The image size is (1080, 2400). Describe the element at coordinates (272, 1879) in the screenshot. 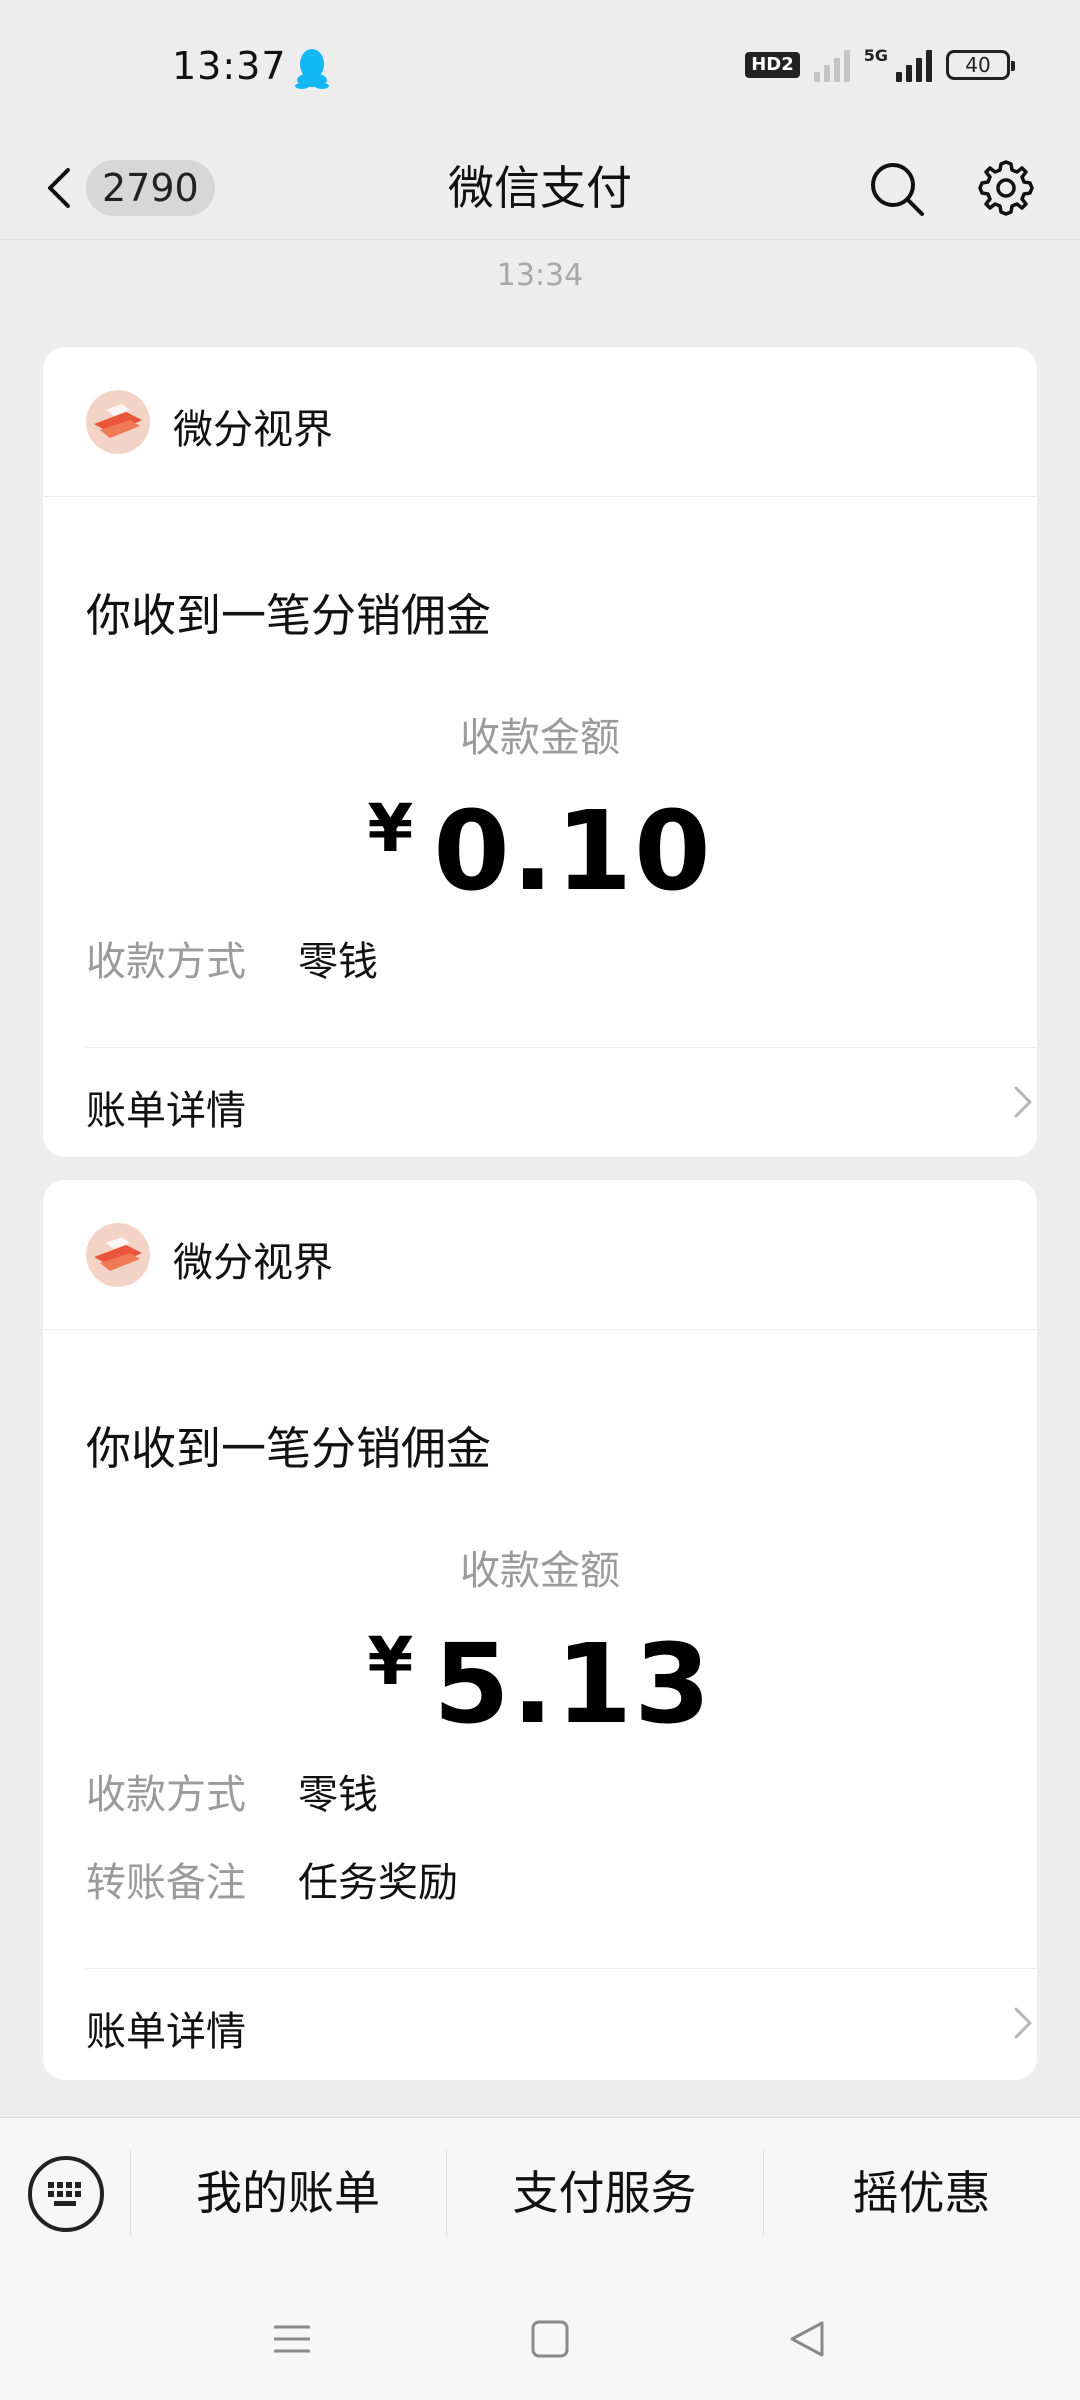

I see `detail-row-transfer-note: 转账备注 任务奖励` at that location.